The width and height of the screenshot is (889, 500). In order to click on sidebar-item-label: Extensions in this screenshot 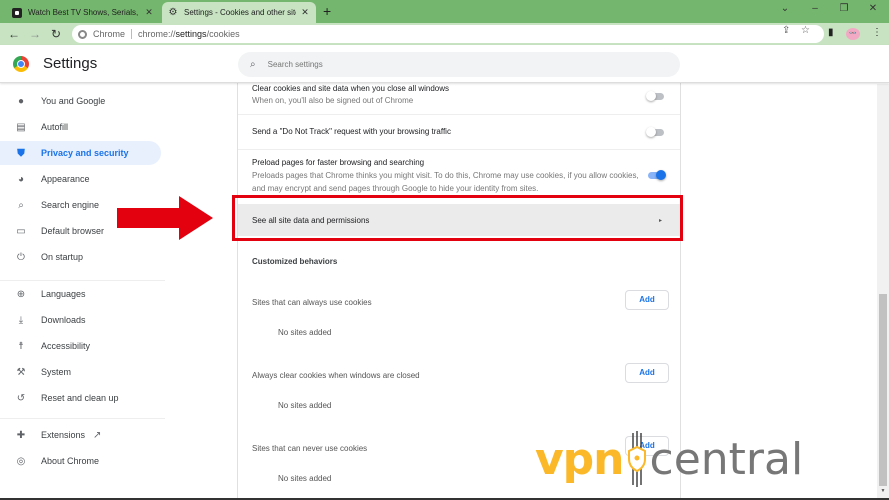, I will do `click(63, 435)`.